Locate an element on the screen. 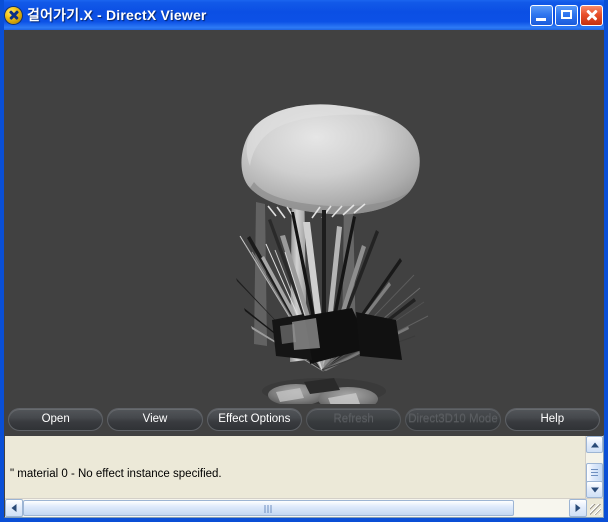 The height and width of the screenshot is (522, 608). horizontal-scroll-track is located at coordinates (296, 508).